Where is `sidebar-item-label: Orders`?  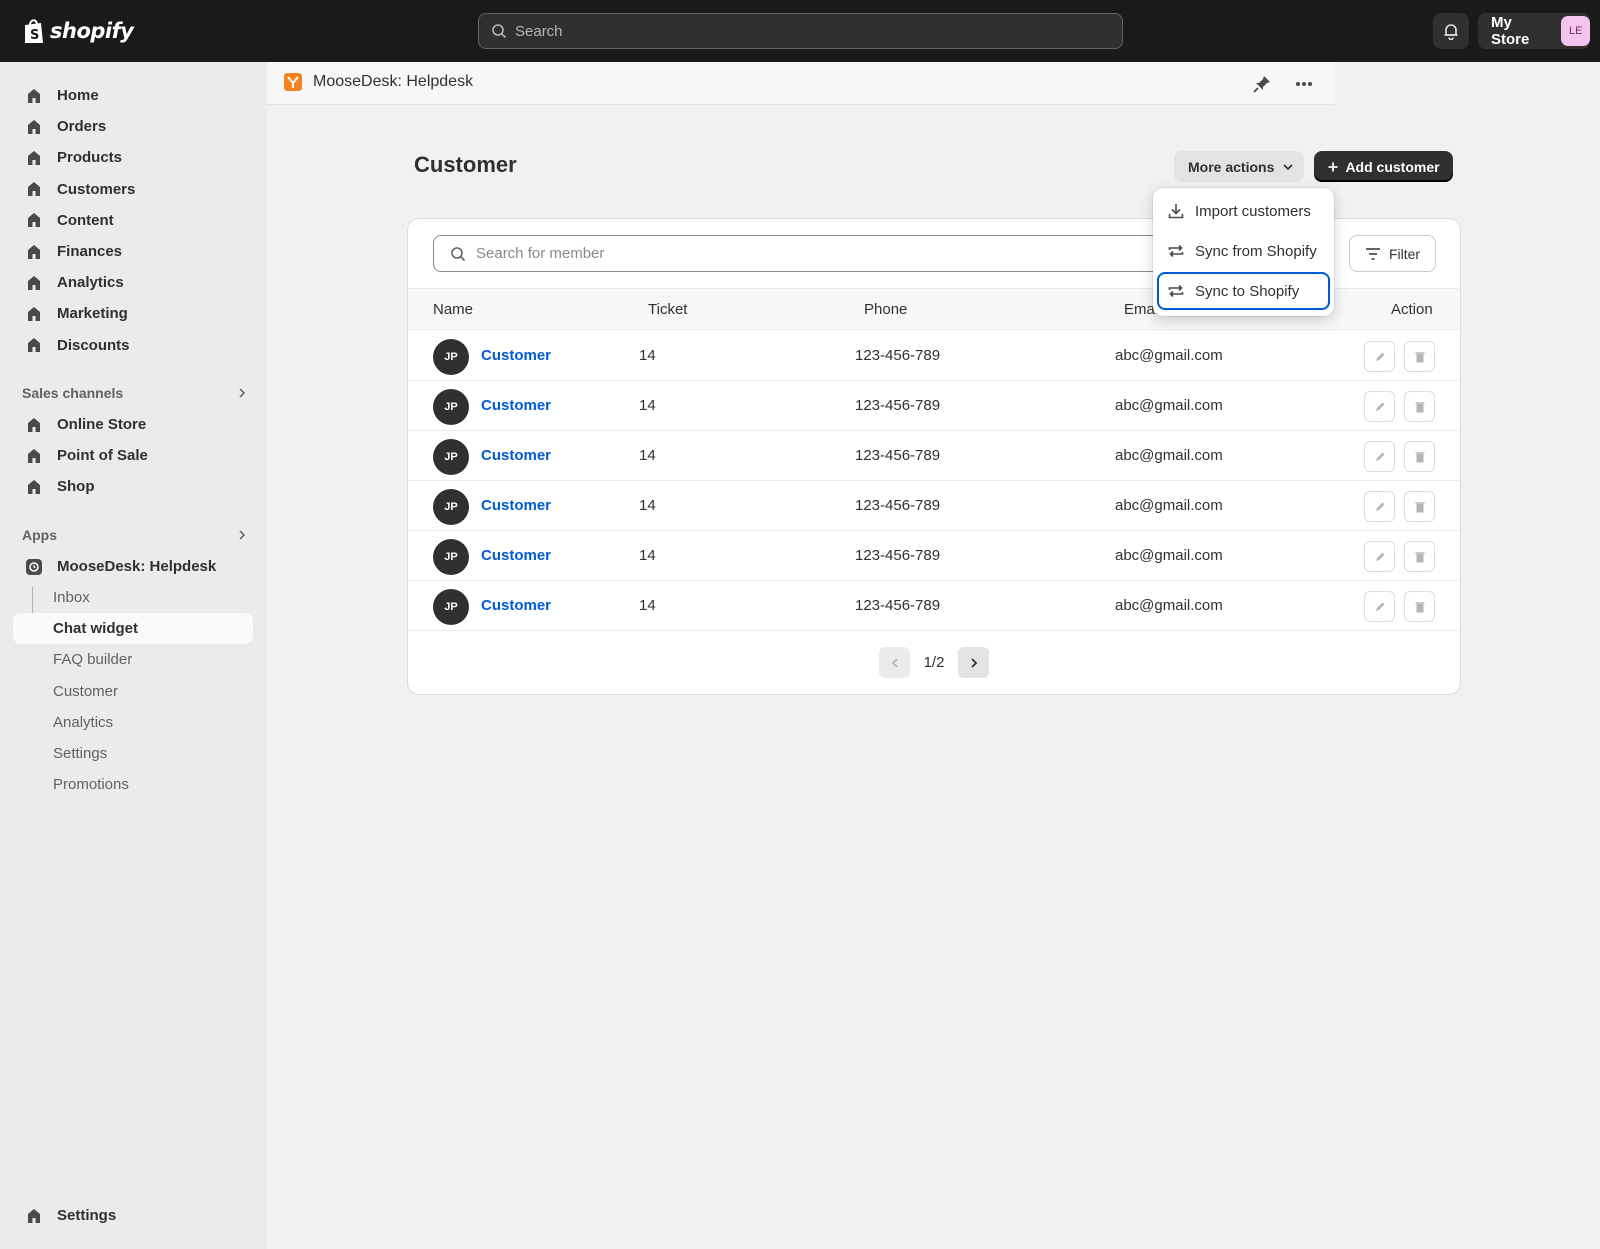
sidebar-item-label: Orders is located at coordinates (82, 127).